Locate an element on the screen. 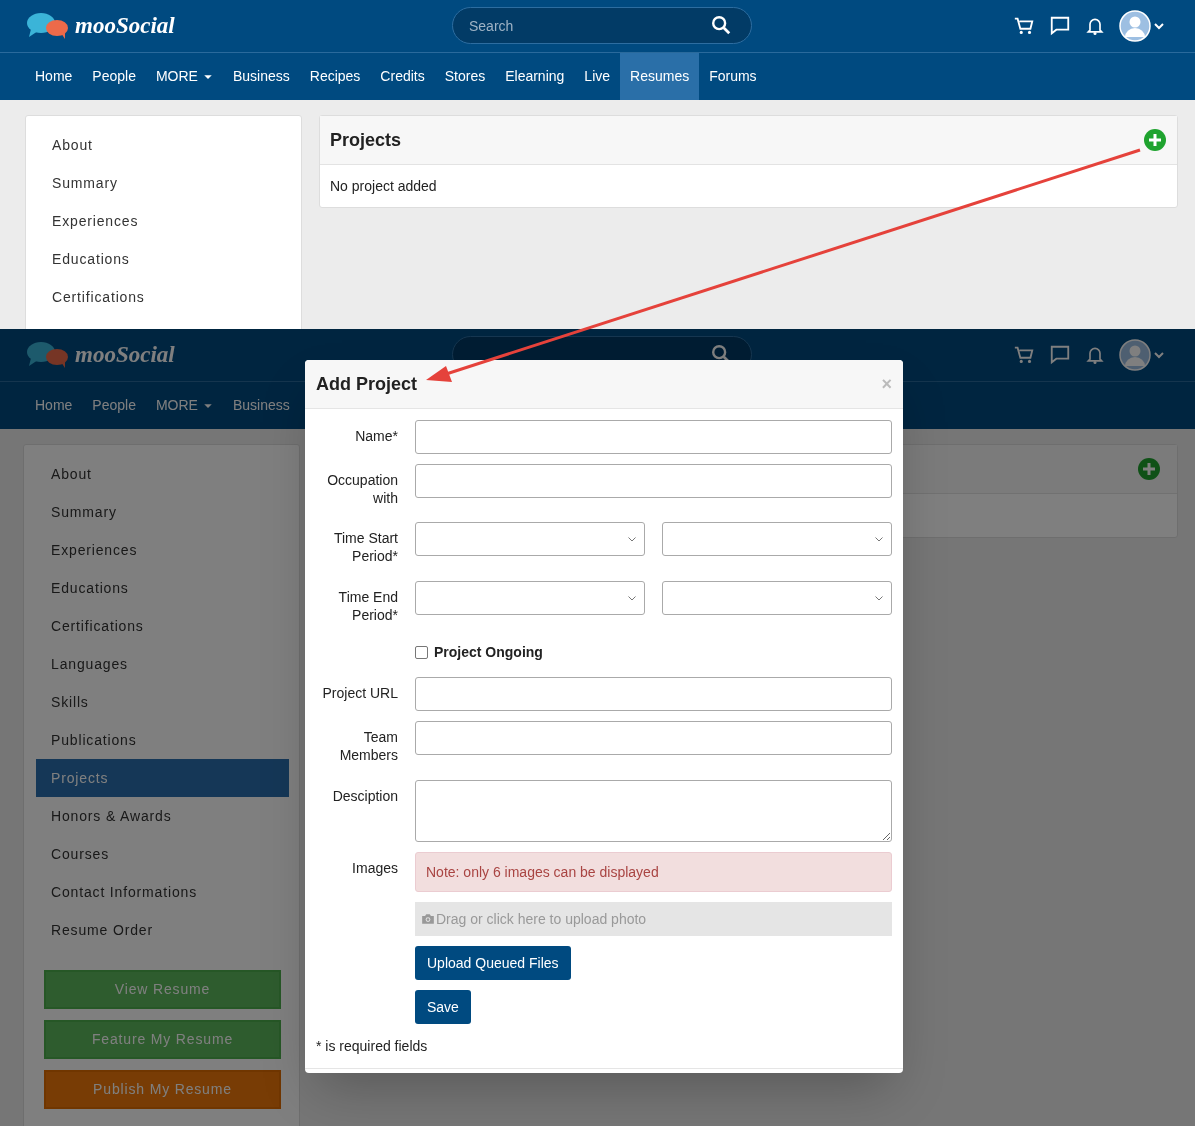 The image size is (1195, 1126). action-button: Save is located at coordinates (443, 1007).